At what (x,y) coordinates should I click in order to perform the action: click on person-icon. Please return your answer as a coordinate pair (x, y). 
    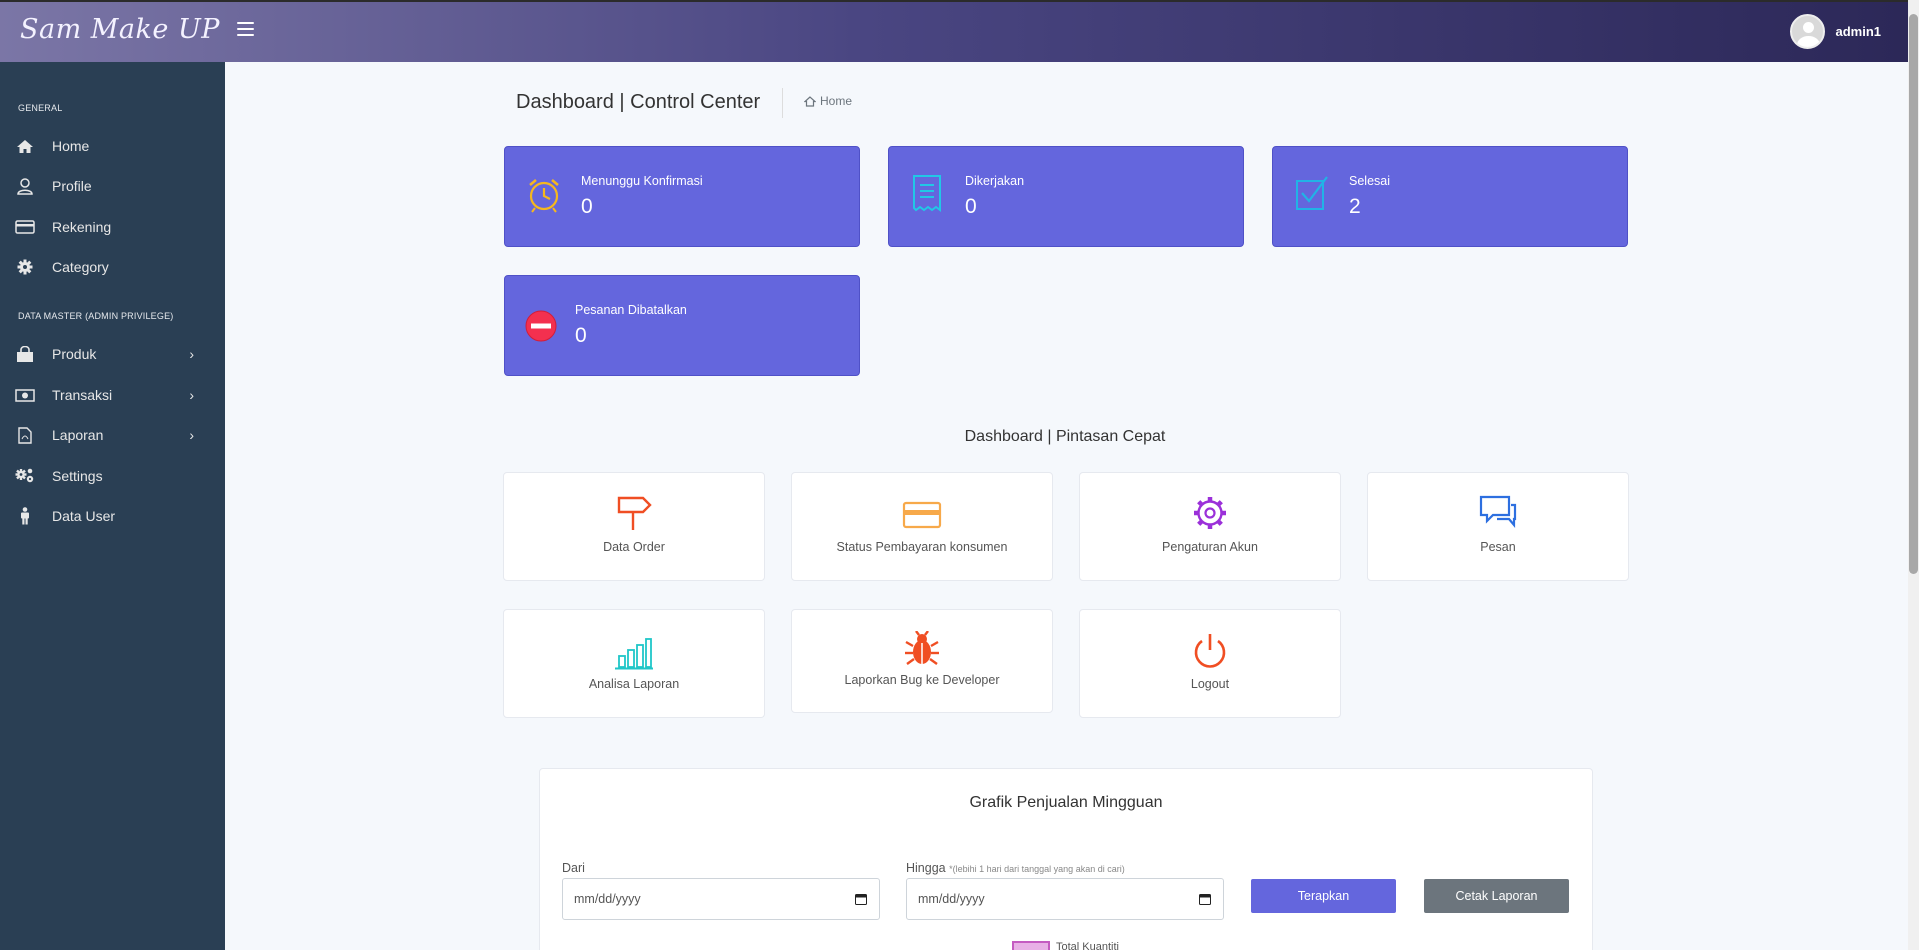
    Looking at the image, I should click on (25, 516).